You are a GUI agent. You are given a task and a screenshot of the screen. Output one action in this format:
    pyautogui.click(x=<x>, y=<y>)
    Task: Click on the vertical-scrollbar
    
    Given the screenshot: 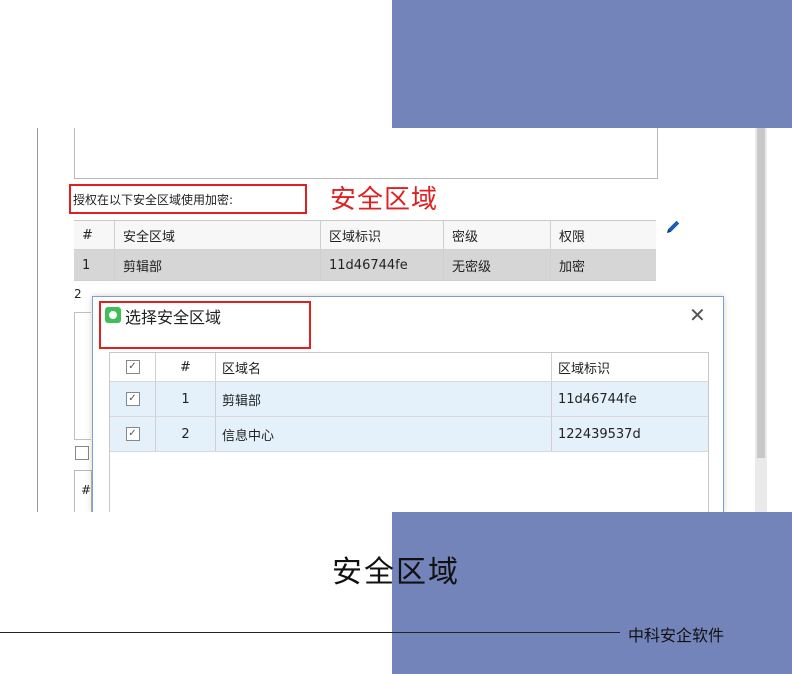 What is the action you would take?
    pyautogui.click(x=761, y=320)
    